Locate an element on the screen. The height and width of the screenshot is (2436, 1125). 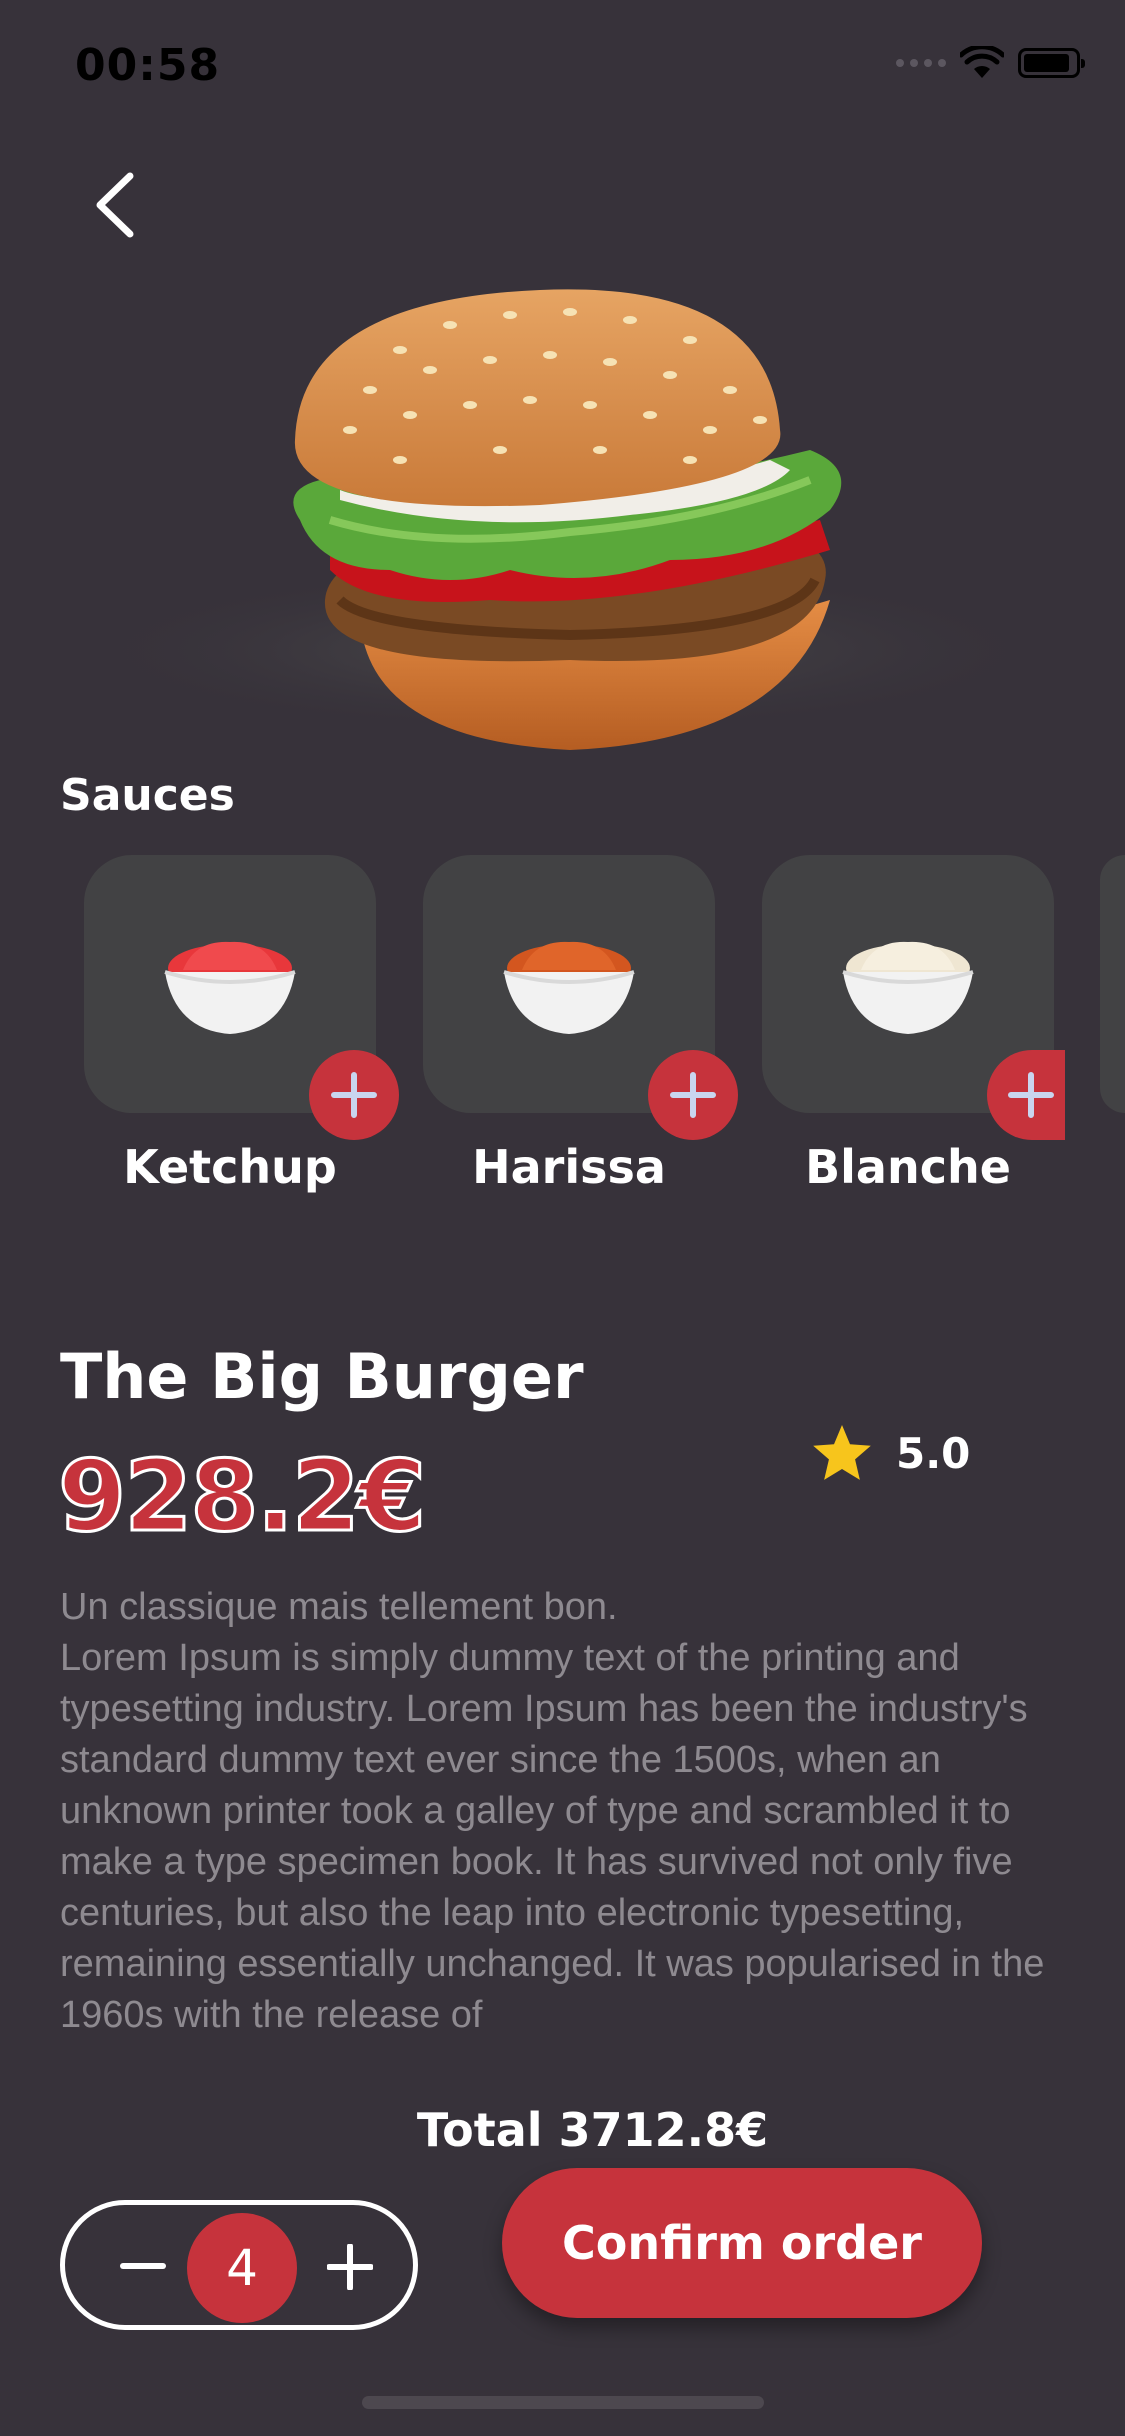
minus-icon is located at coordinates (143, 2266).